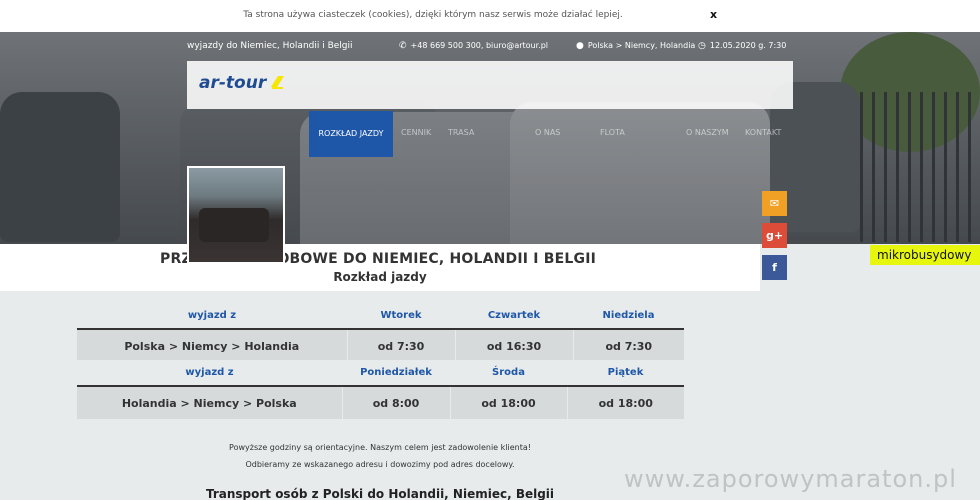 The height and width of the screenshot is (500, 980). I want to click on schedule-time: od 8:00, so click(395, 402).